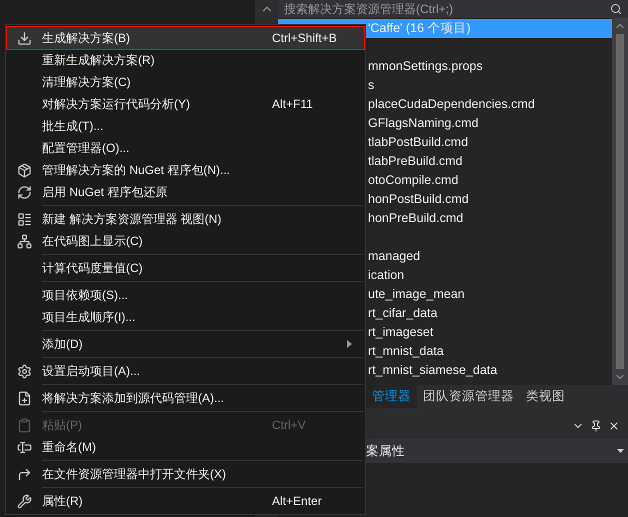 This screenshot has height=517, width=628. I want to click on tree-item-label: rt_mnist_siamese_data, so click(433, 371).